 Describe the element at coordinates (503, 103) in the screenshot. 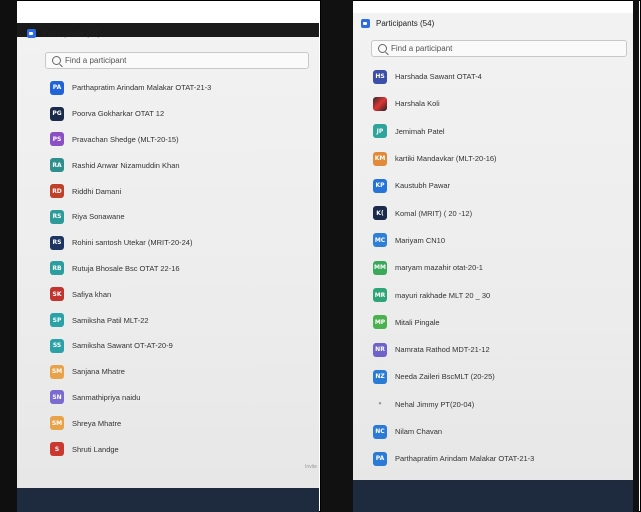

I see `participant-row: Harshala Koli` at that location.